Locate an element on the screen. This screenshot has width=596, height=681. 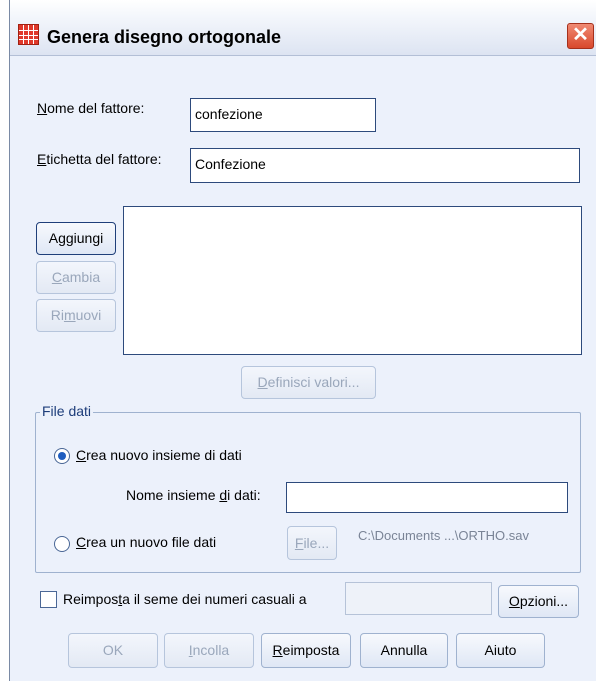
add-button: Aggiungi is located at coordinates (76, 238).